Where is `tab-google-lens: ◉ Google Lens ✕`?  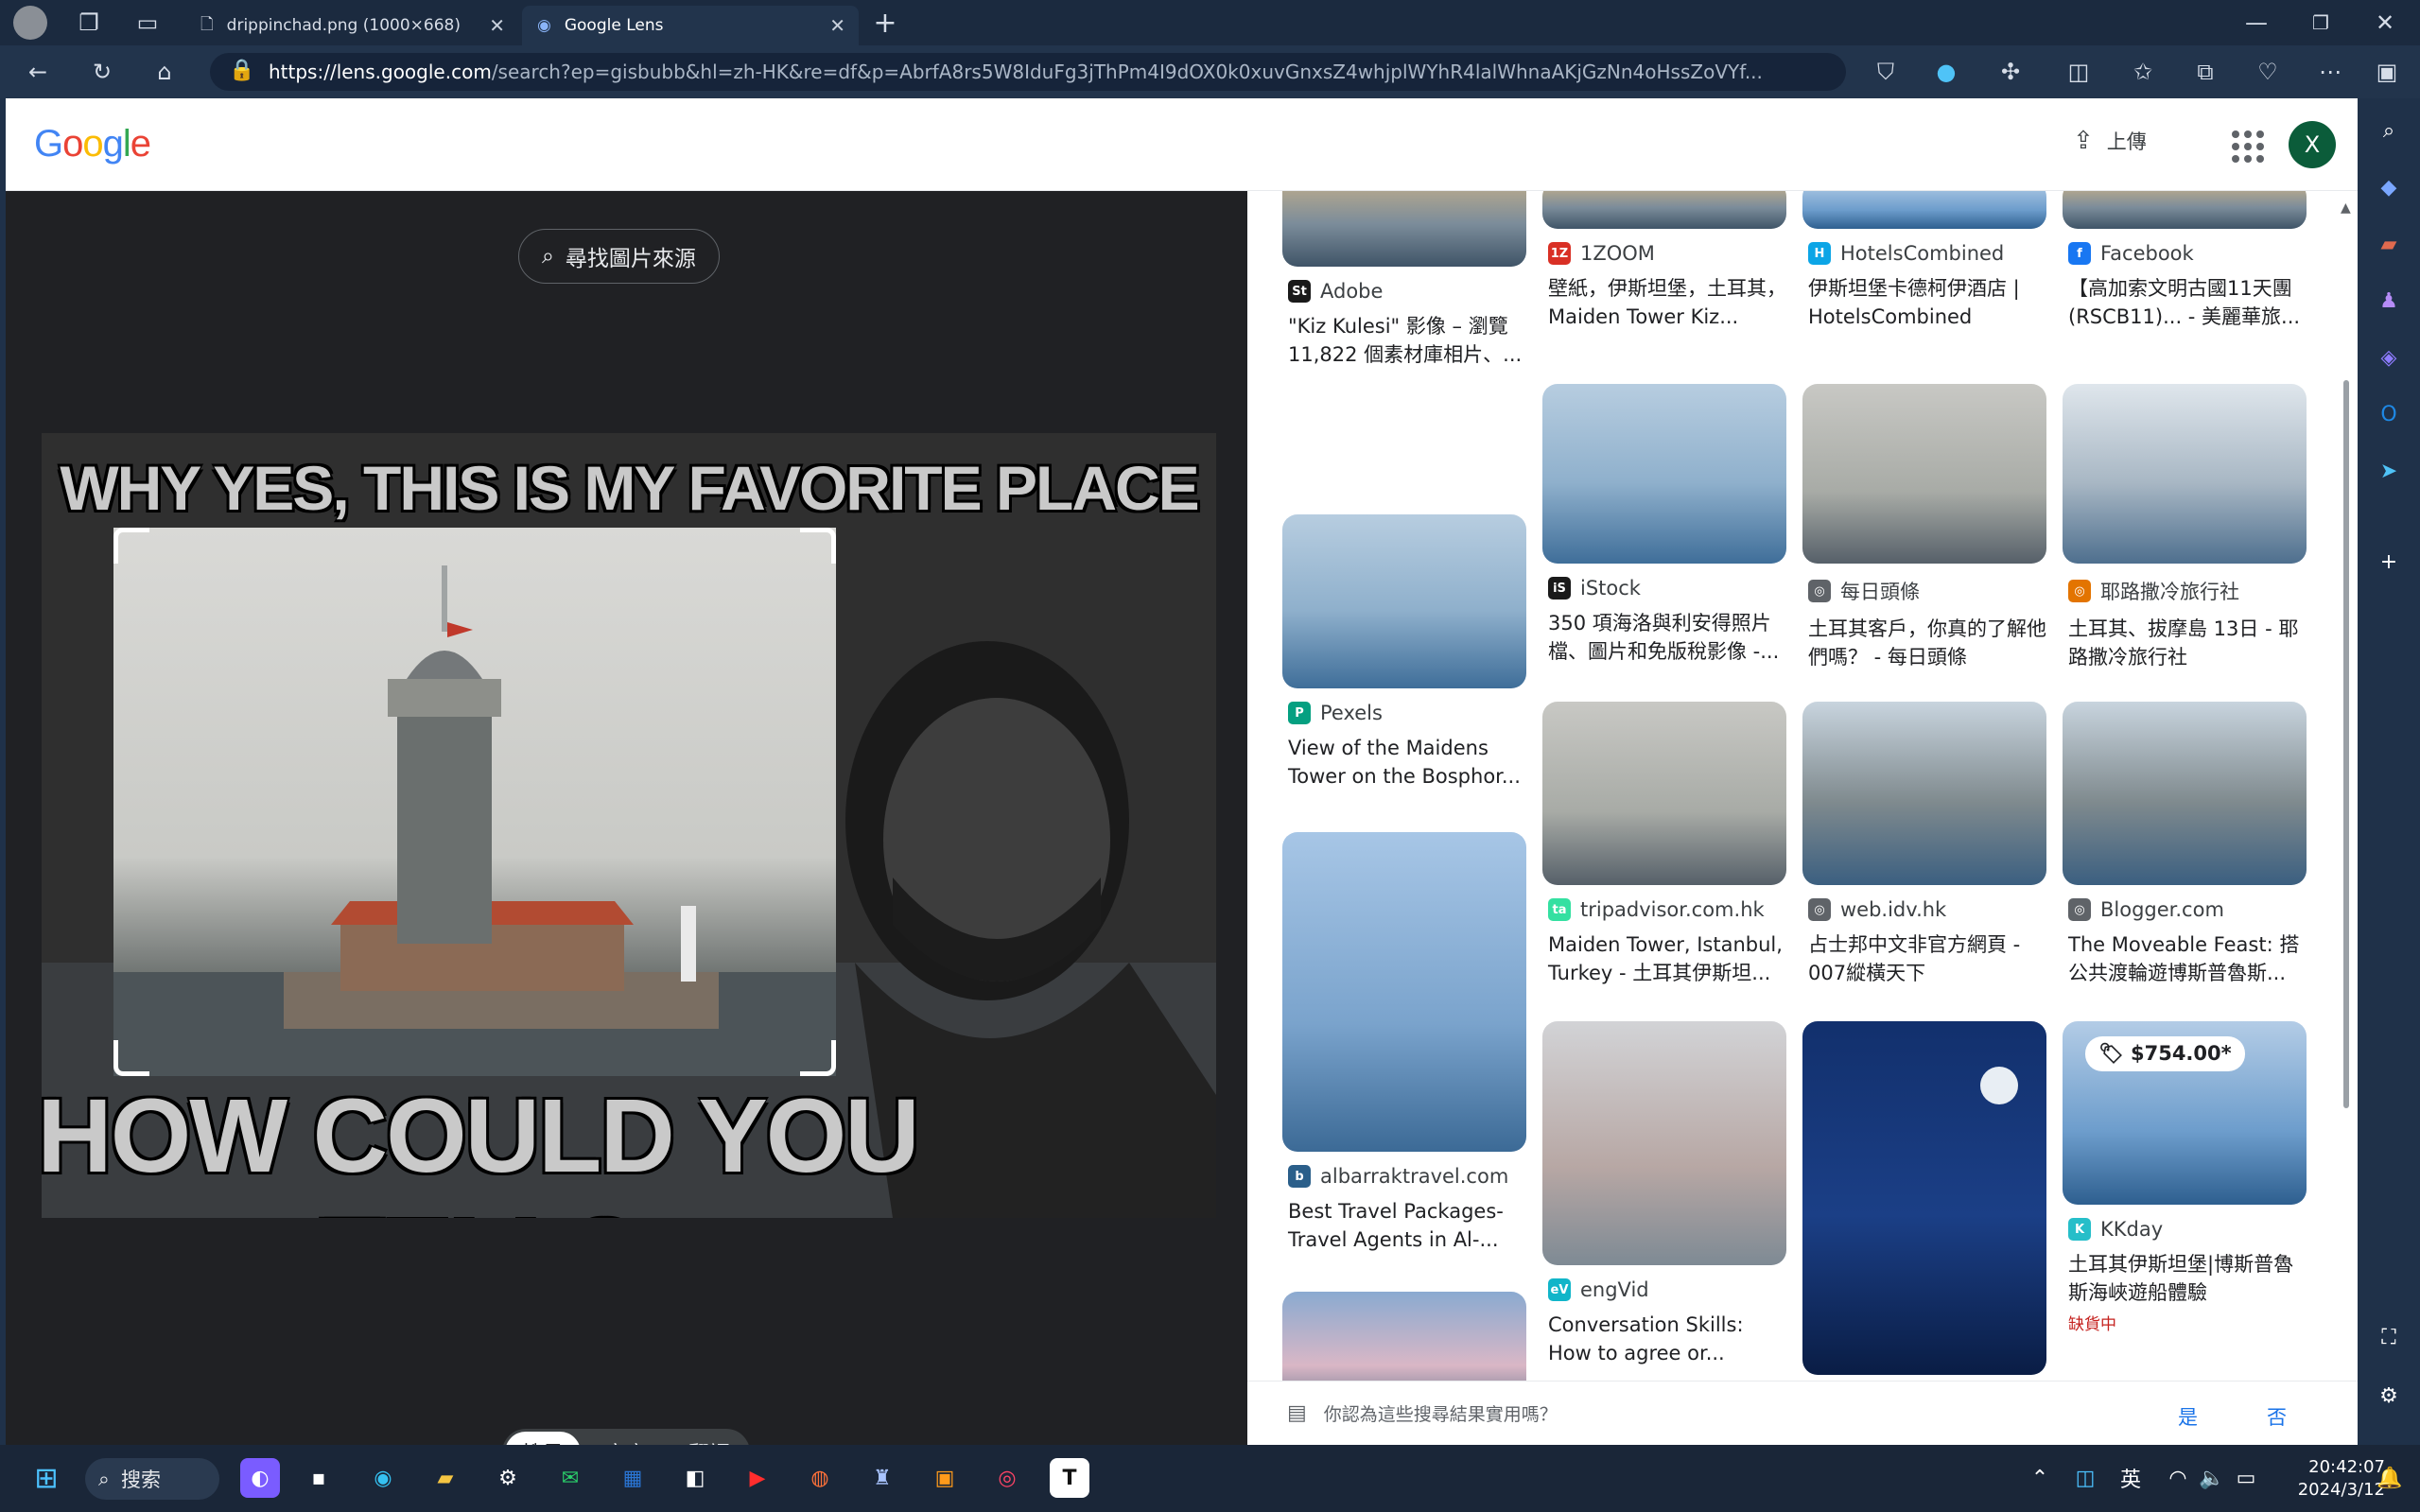 tab-google-lens: ◉ Google Lens ✕ is located at coordinates (691, 25).